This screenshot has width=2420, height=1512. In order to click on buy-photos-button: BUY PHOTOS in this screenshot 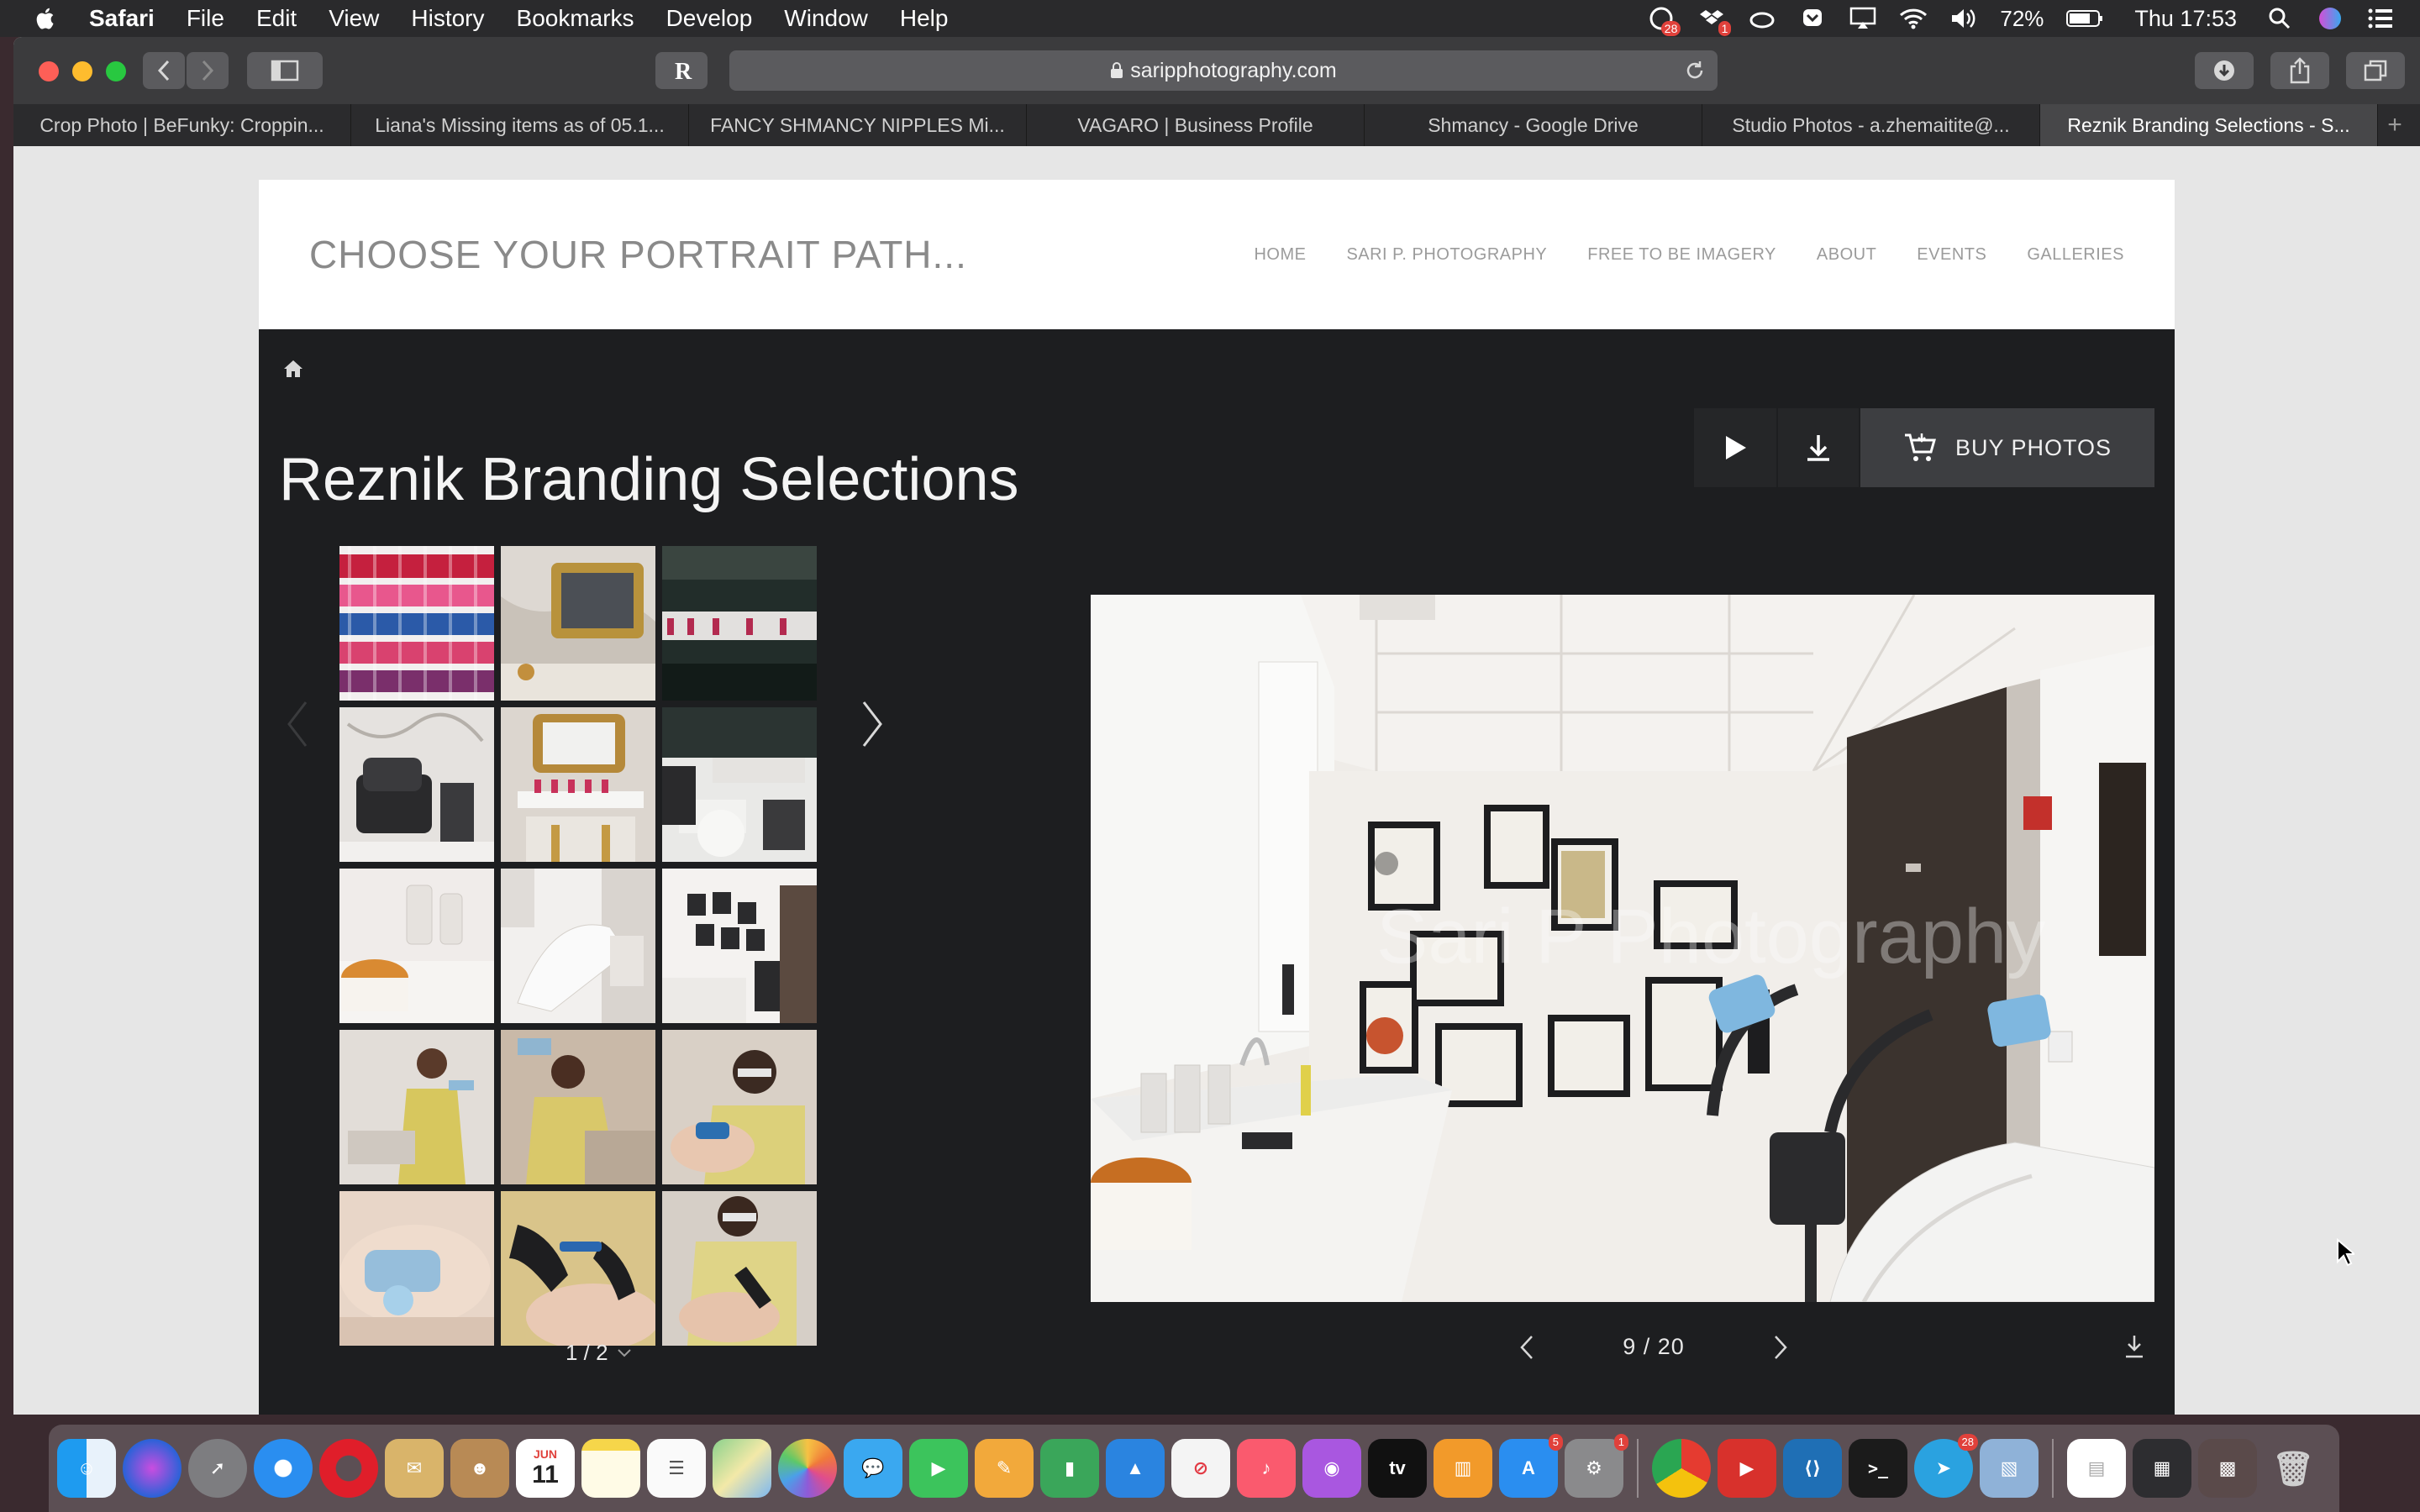, I will do `click(2007, 447)`.